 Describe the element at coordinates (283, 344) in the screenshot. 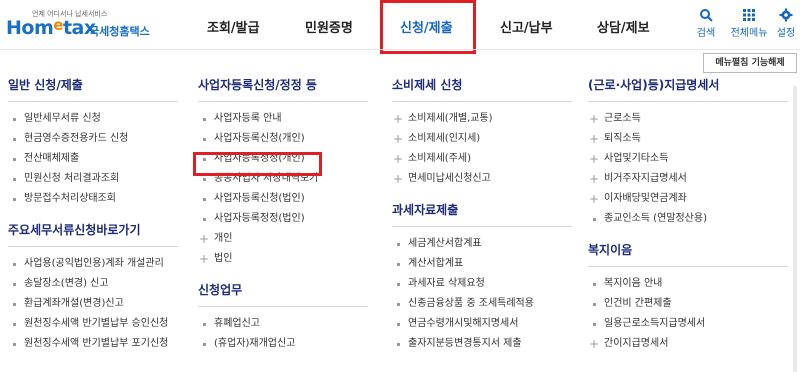

I see `menu-item: (휴업자)재개업신고` at that location.